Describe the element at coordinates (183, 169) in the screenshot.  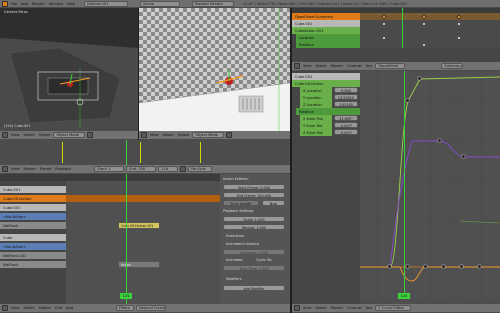
I see `play-icon` at that location.